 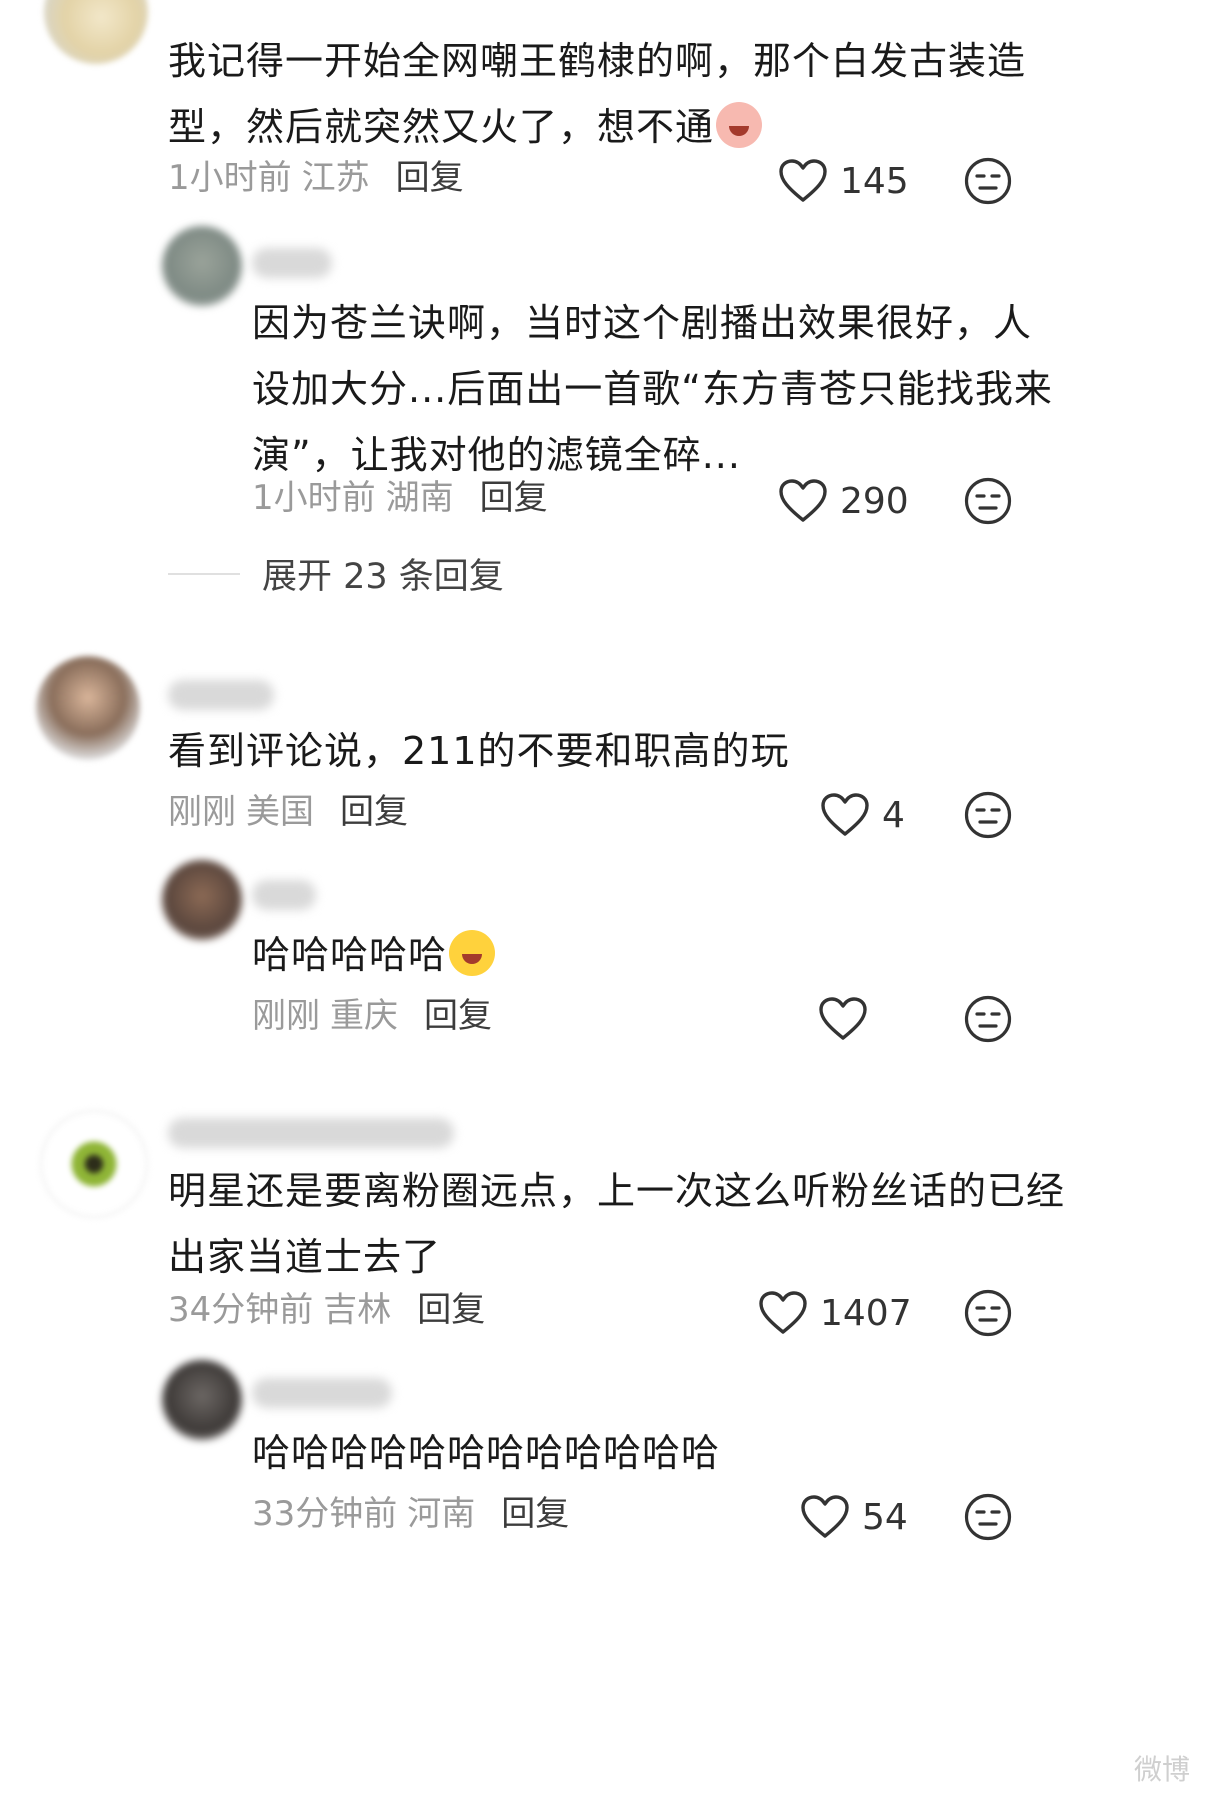 I want to click on reply-line: 设加大分...后面出一首歌“东方青苍只能找我来, so click(x=652, y=389).